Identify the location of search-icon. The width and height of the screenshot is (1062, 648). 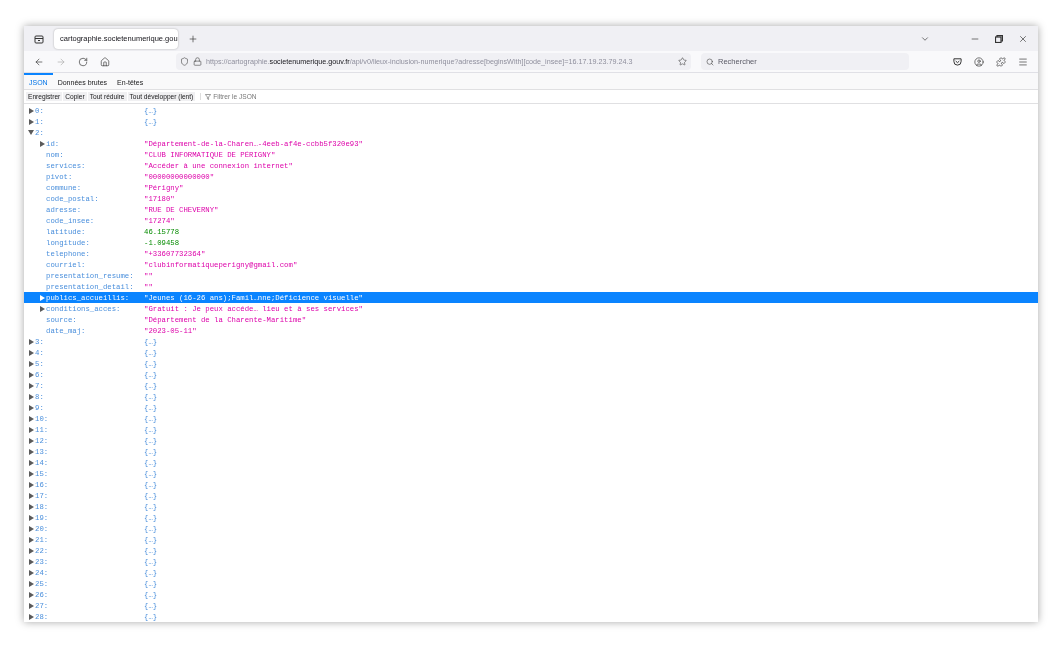
(710, 61).